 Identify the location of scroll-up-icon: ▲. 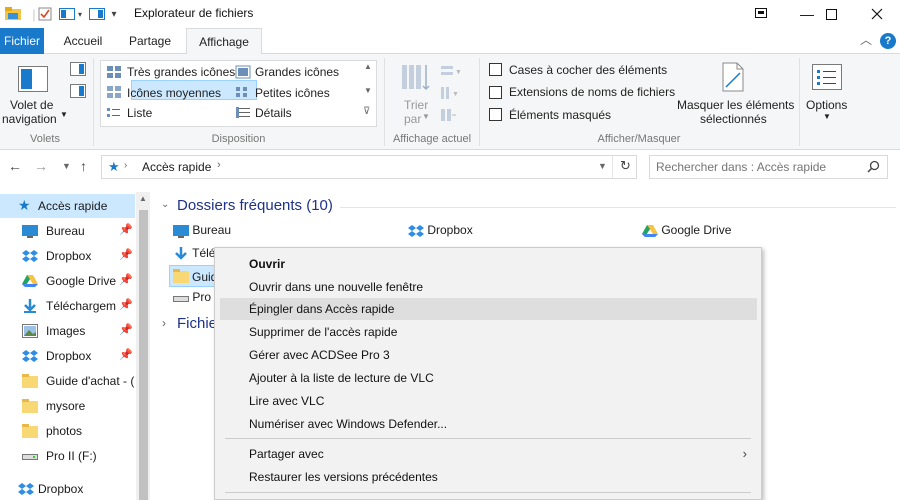
(143, 198).